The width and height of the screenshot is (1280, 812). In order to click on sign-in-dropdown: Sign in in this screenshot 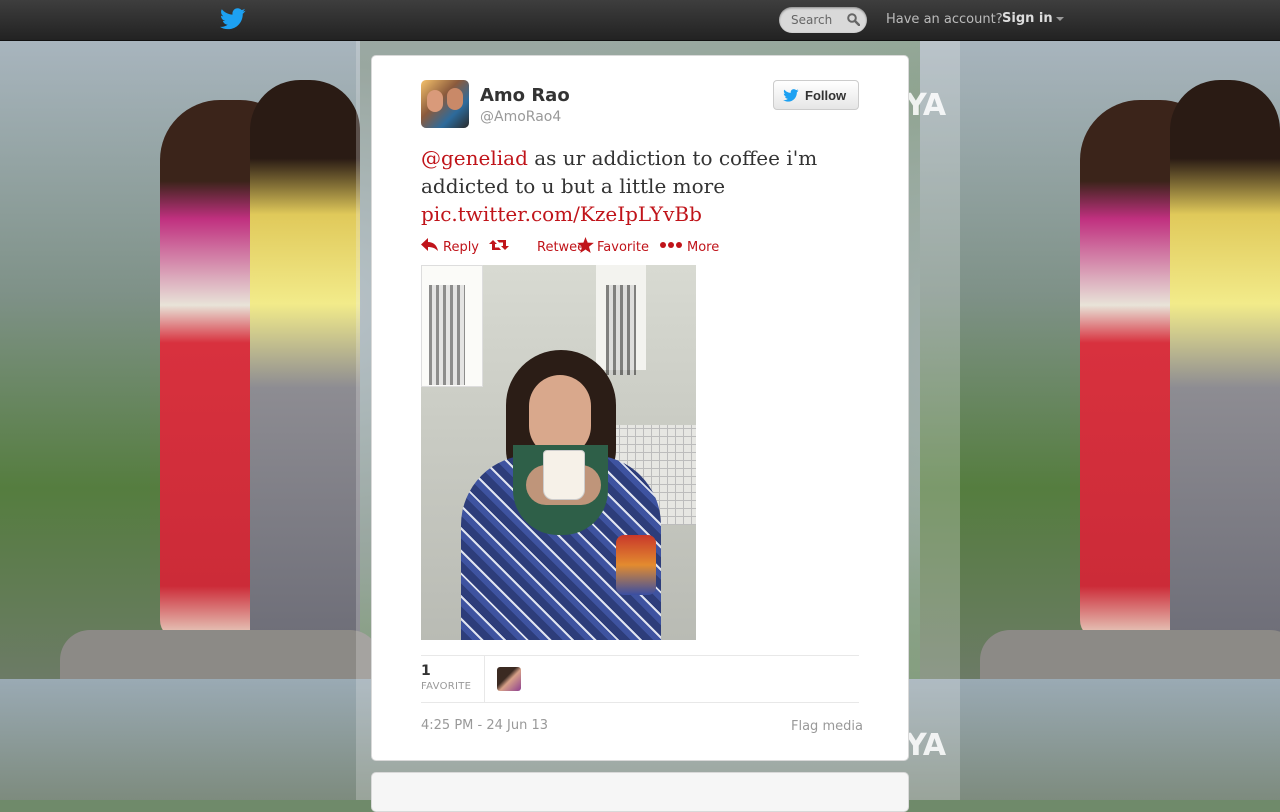, I will do `click(1033, 18)`.